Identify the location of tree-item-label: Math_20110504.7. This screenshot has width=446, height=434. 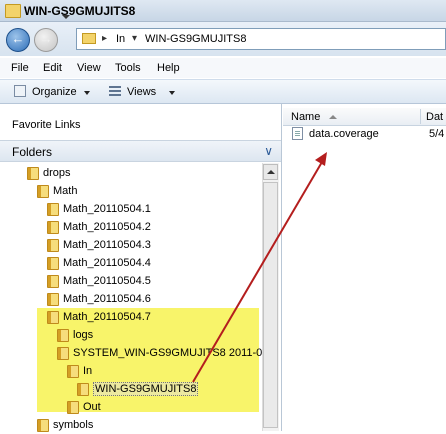
(107, 317).